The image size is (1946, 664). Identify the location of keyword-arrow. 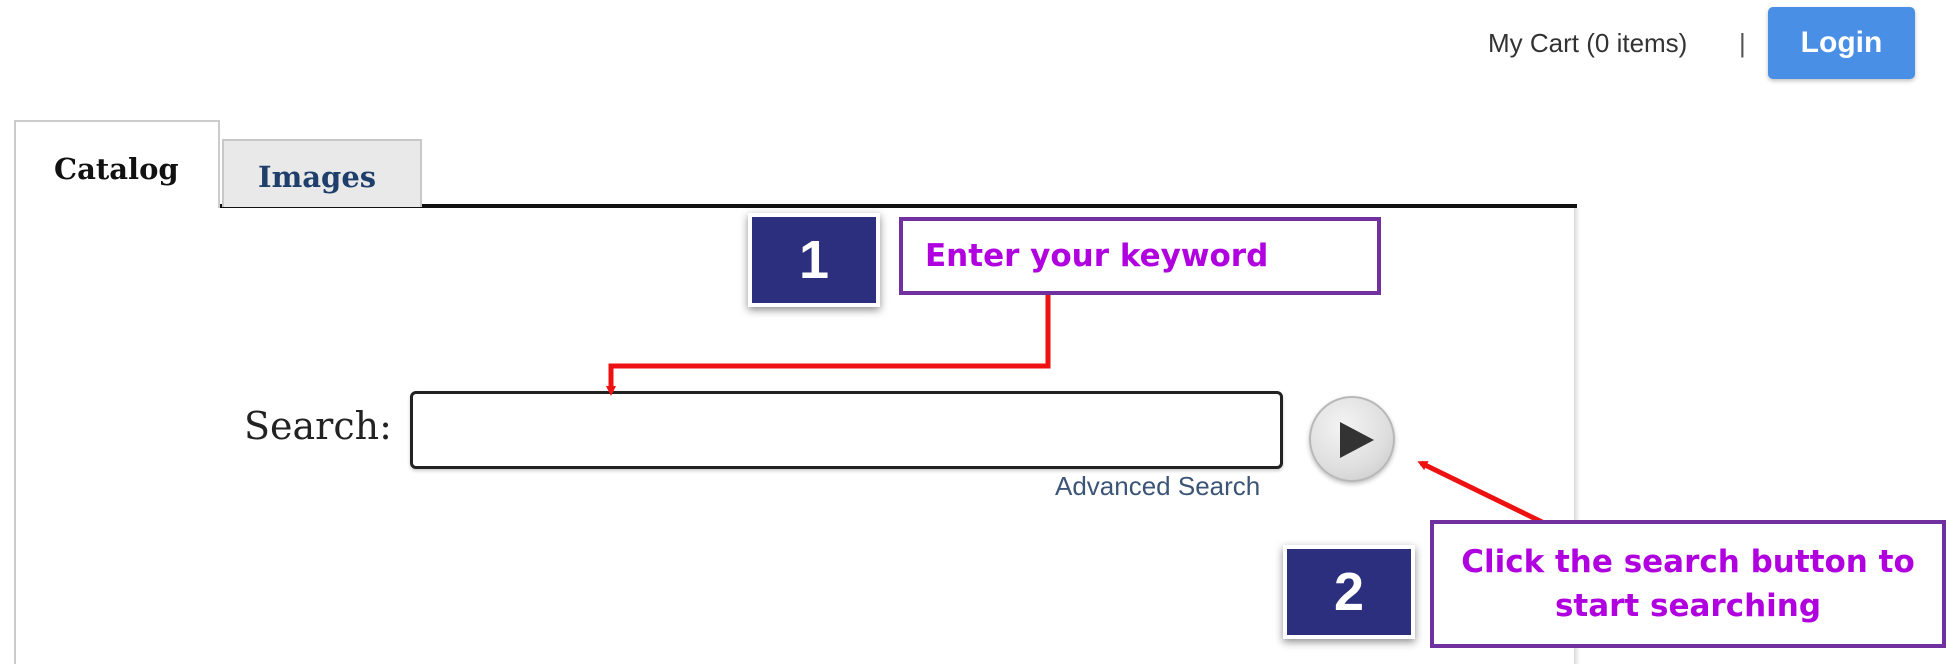
(828, 345).